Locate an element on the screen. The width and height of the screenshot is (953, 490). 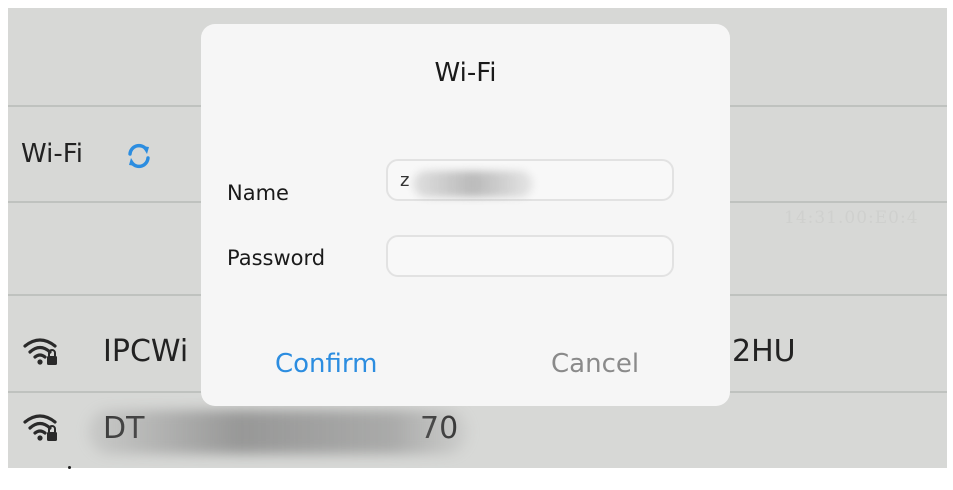
name-label: Name is located at coordinates (258, 193).